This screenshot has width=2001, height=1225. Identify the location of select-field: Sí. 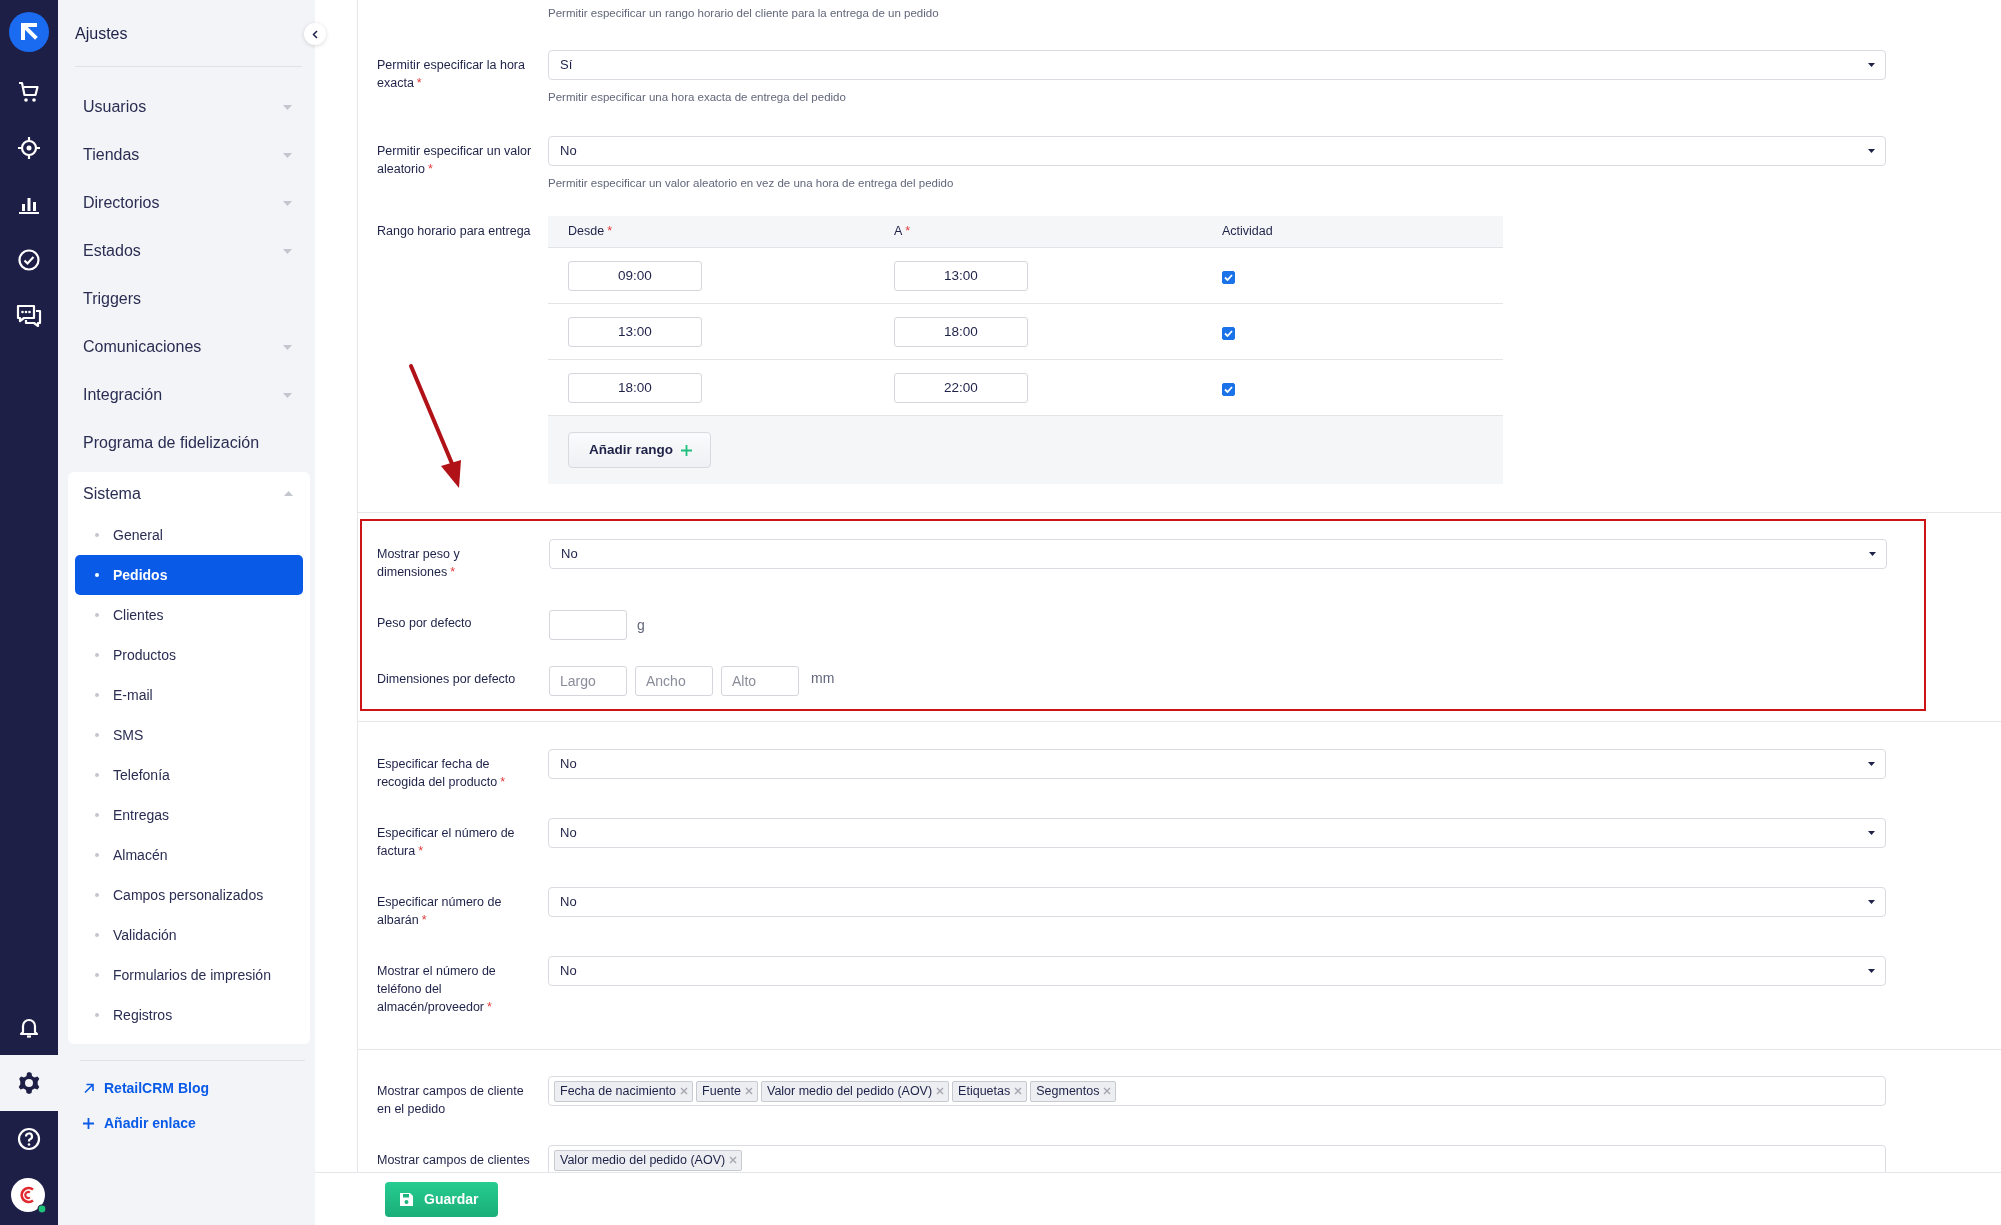
(1217, 65).